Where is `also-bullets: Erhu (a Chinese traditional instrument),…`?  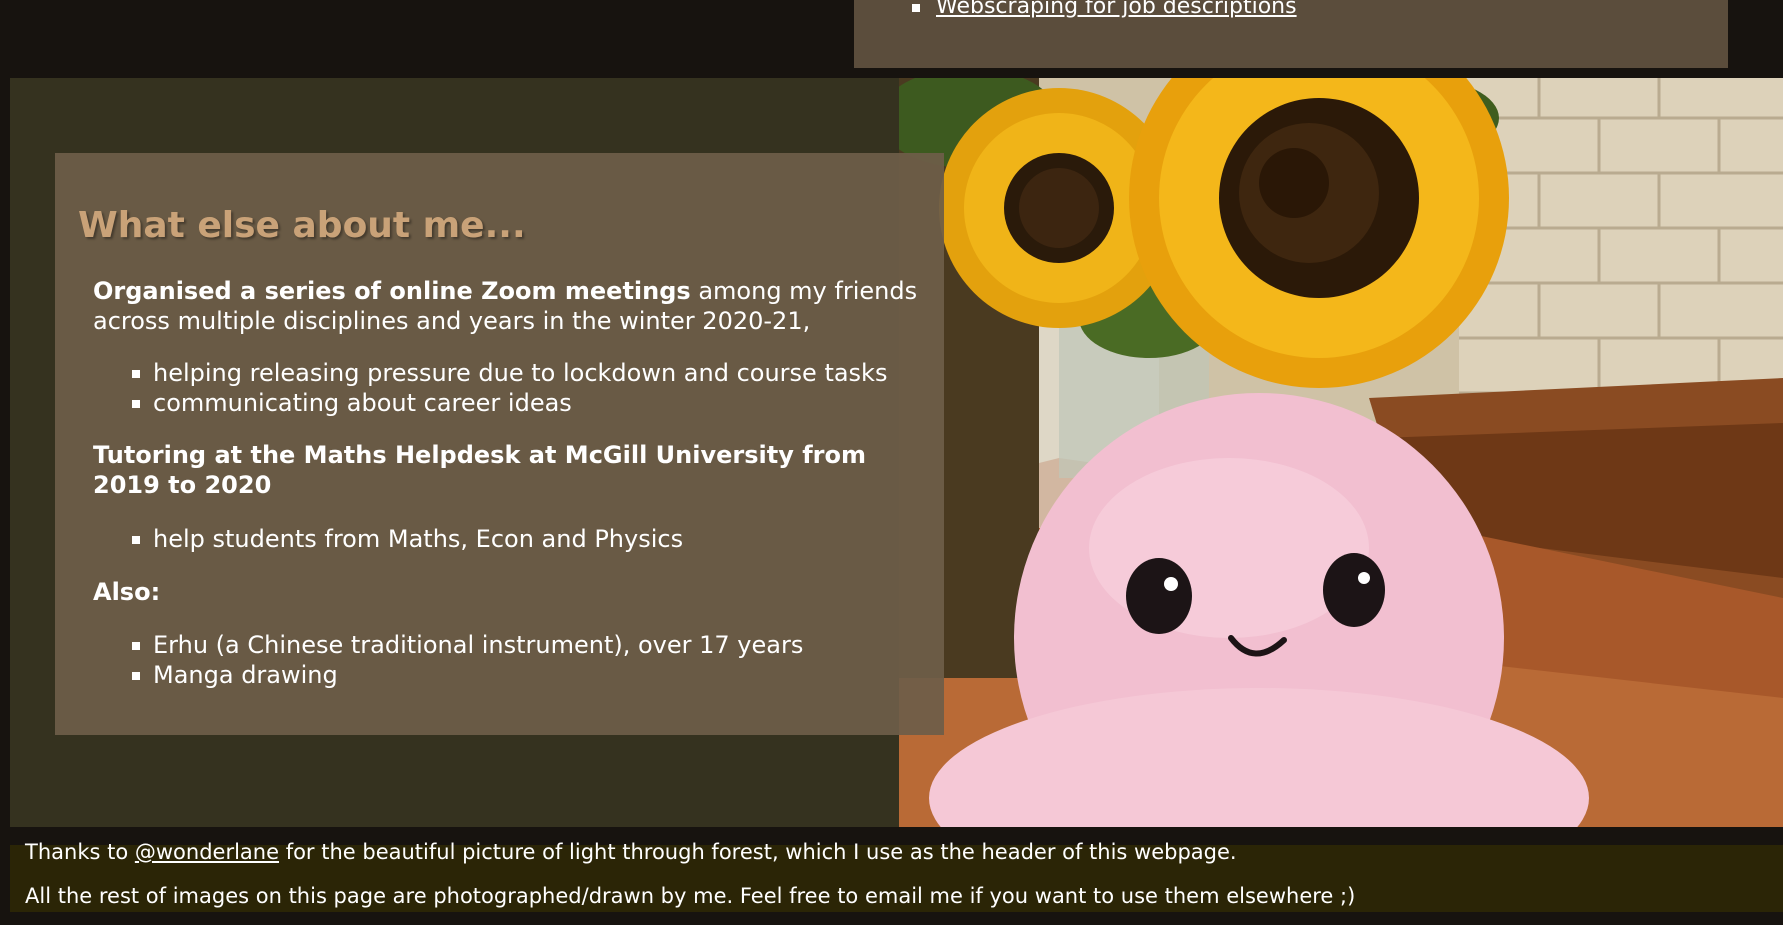
also-bullets: Erhu (a Chinese traditional instrument),… is located at coordinates (508, 660).